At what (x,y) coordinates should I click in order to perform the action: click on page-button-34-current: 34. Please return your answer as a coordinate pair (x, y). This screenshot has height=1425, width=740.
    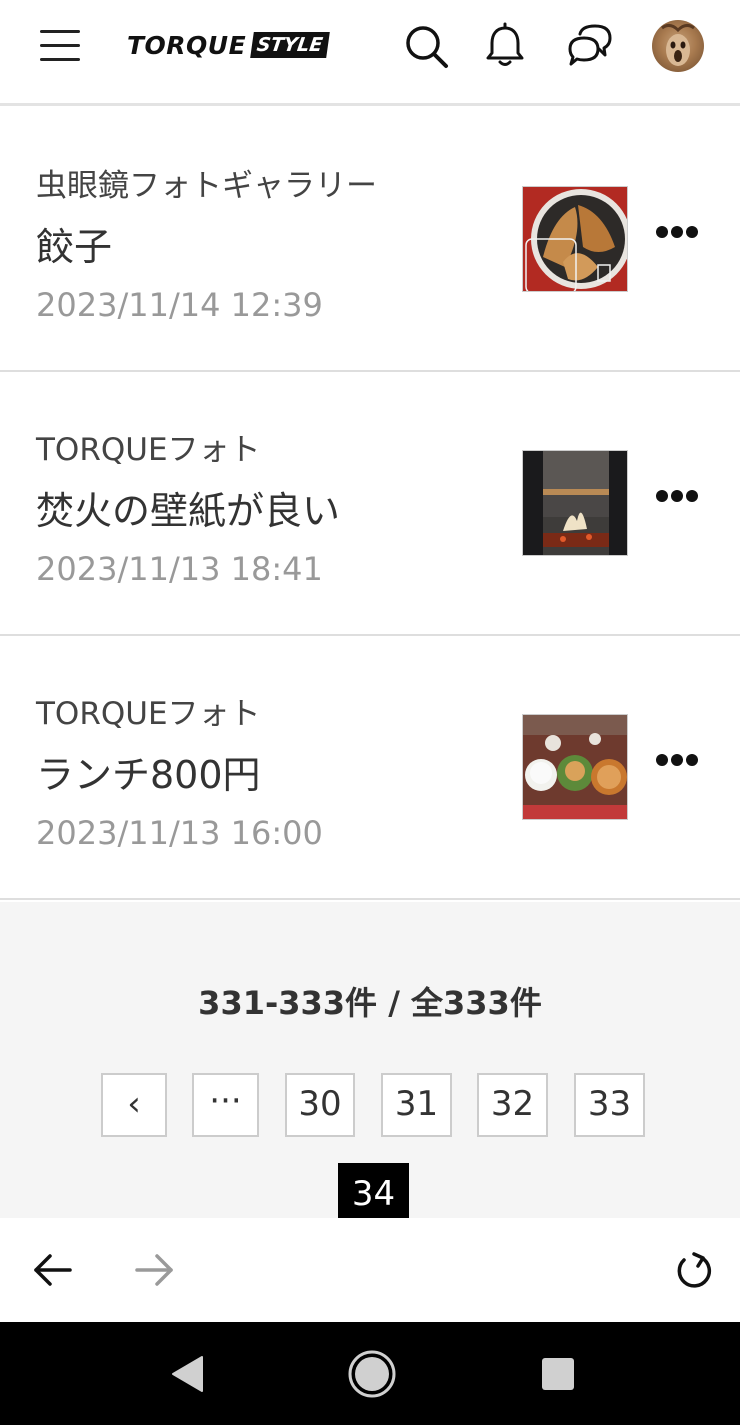
    Looking at the image, I should click on (373, 1190).